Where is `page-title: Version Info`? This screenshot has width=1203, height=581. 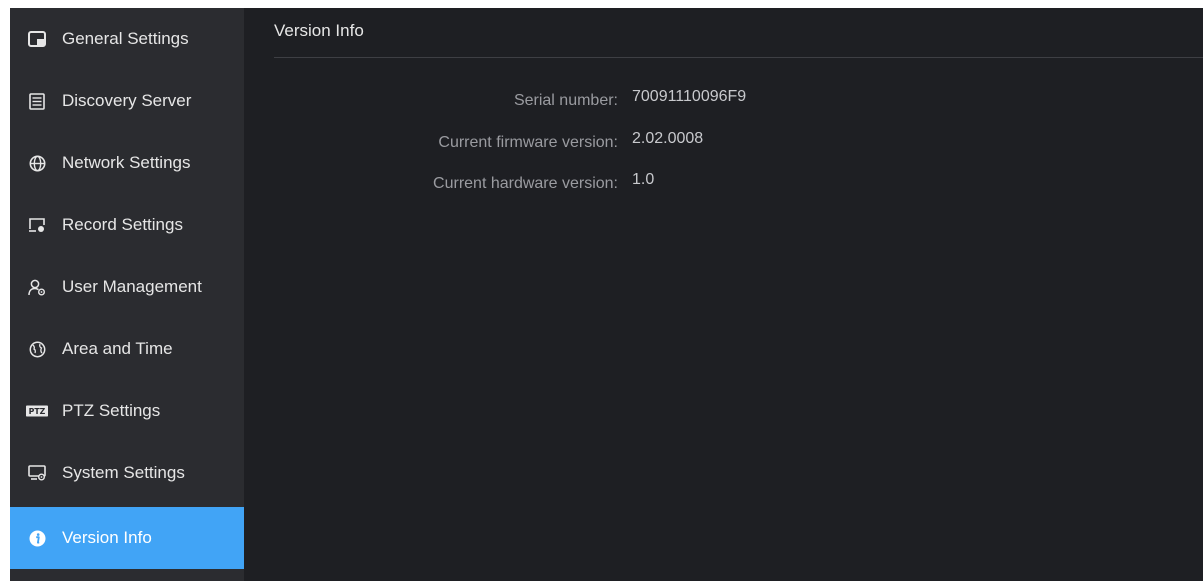
page-title: Version Info is located at coordinates (319, 30).